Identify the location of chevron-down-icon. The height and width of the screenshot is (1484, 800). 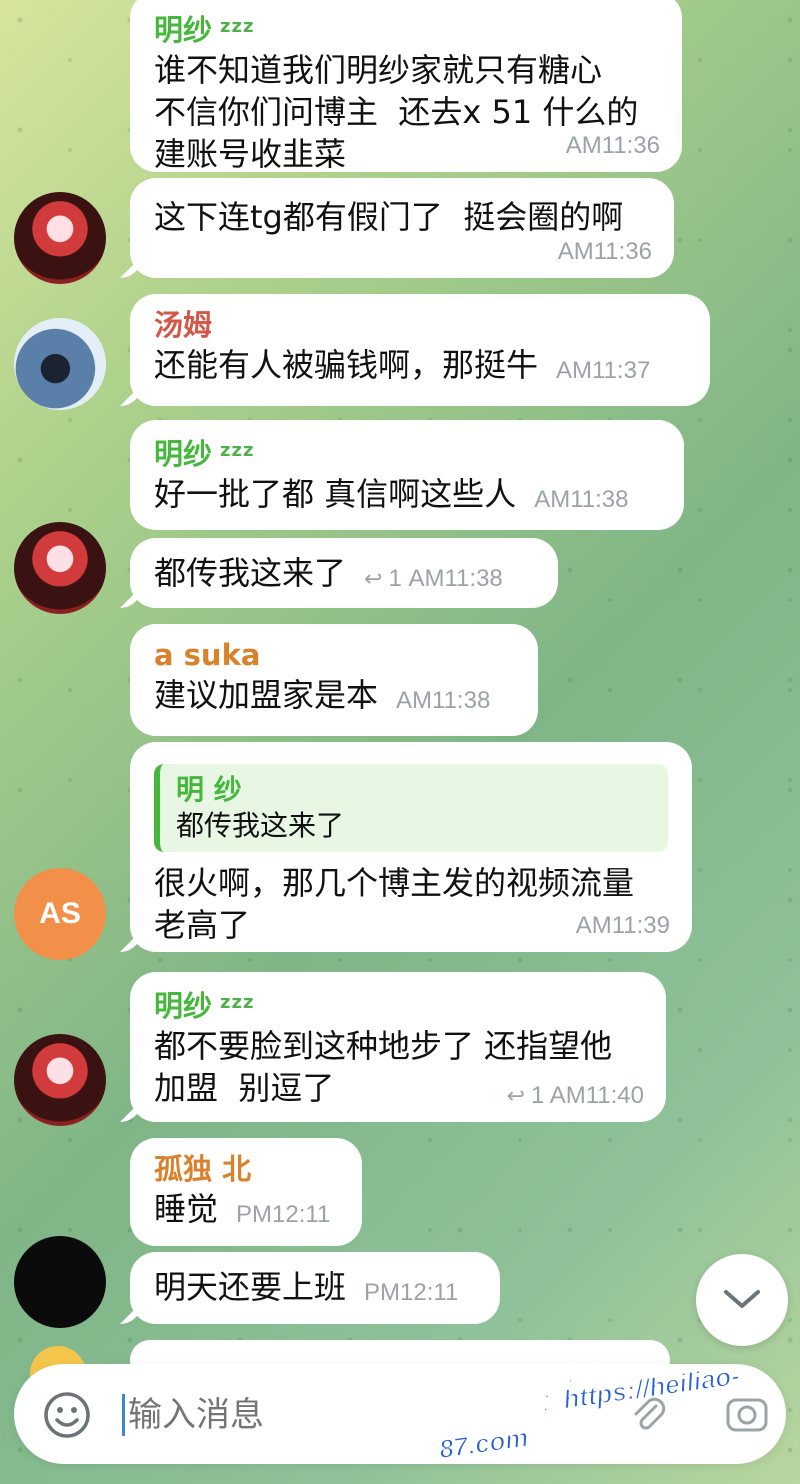
(742, 1299).